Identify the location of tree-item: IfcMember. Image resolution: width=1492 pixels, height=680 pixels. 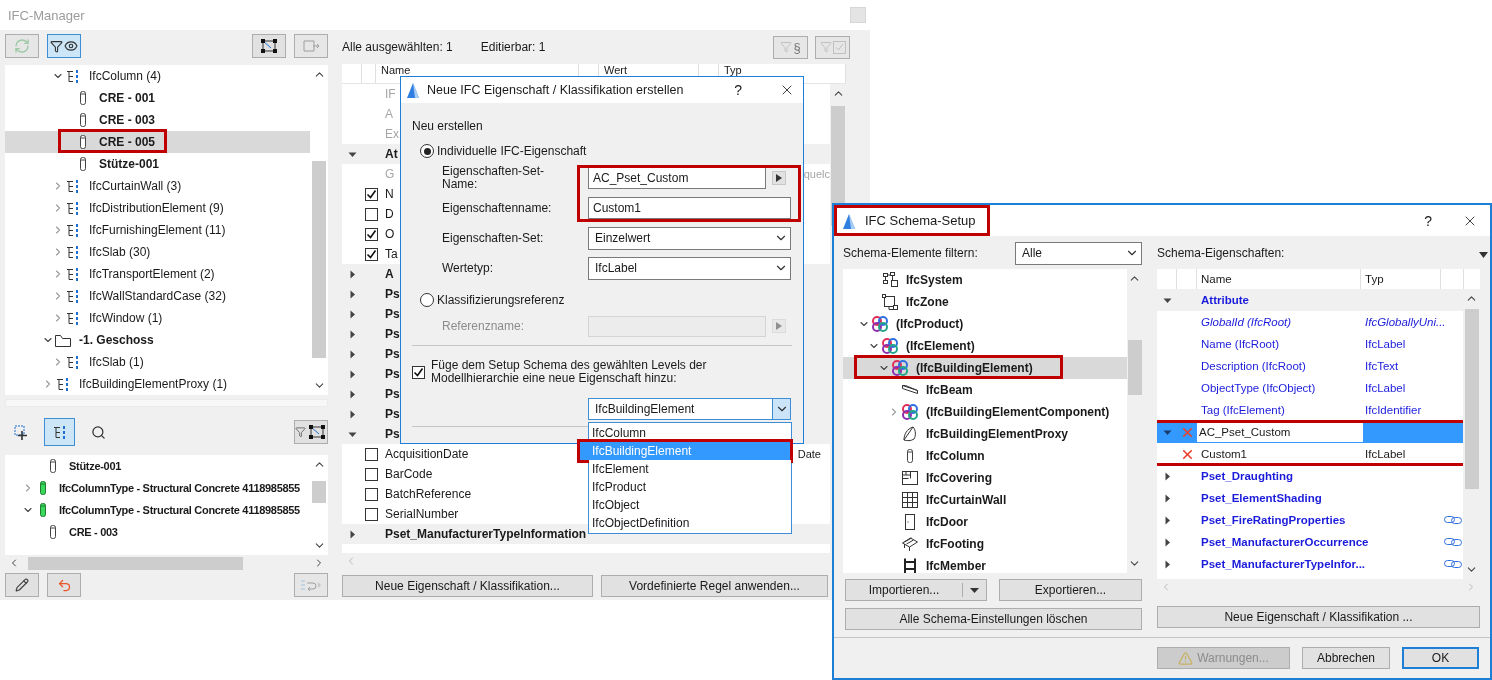
(985, 564).